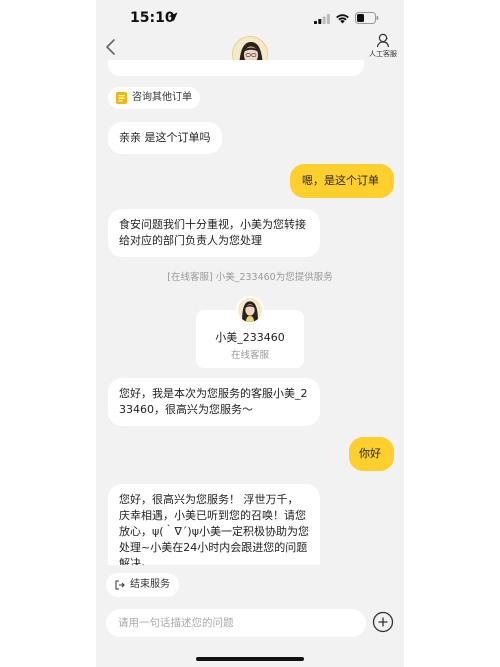 This screenshot has height=667, width=500. I want to click on agent-message: 食安问题我们十分重视，小美为您转接给对应的部门负责人为您处理, so click(214, 233).